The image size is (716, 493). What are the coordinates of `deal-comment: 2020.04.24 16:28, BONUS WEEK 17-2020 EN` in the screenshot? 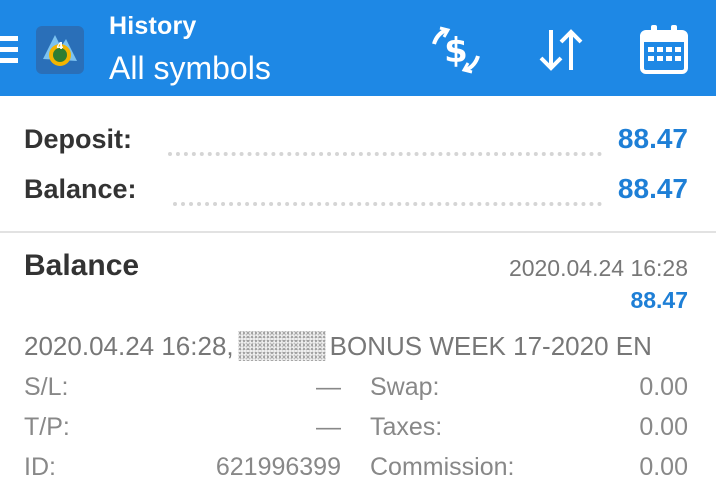 It's located at (338, 346).